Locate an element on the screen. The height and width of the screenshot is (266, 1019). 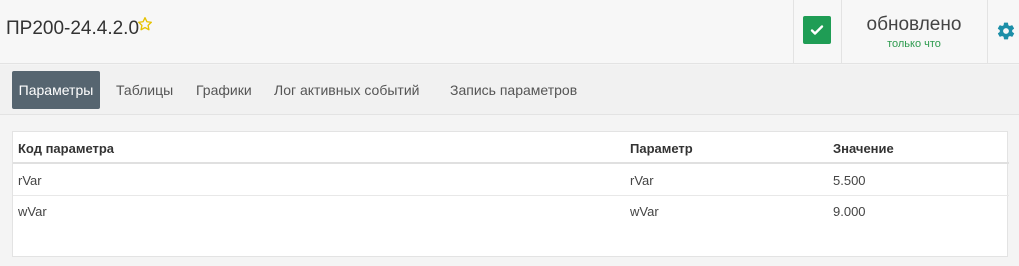
gear-icon is located at coordinates (1006, 31).